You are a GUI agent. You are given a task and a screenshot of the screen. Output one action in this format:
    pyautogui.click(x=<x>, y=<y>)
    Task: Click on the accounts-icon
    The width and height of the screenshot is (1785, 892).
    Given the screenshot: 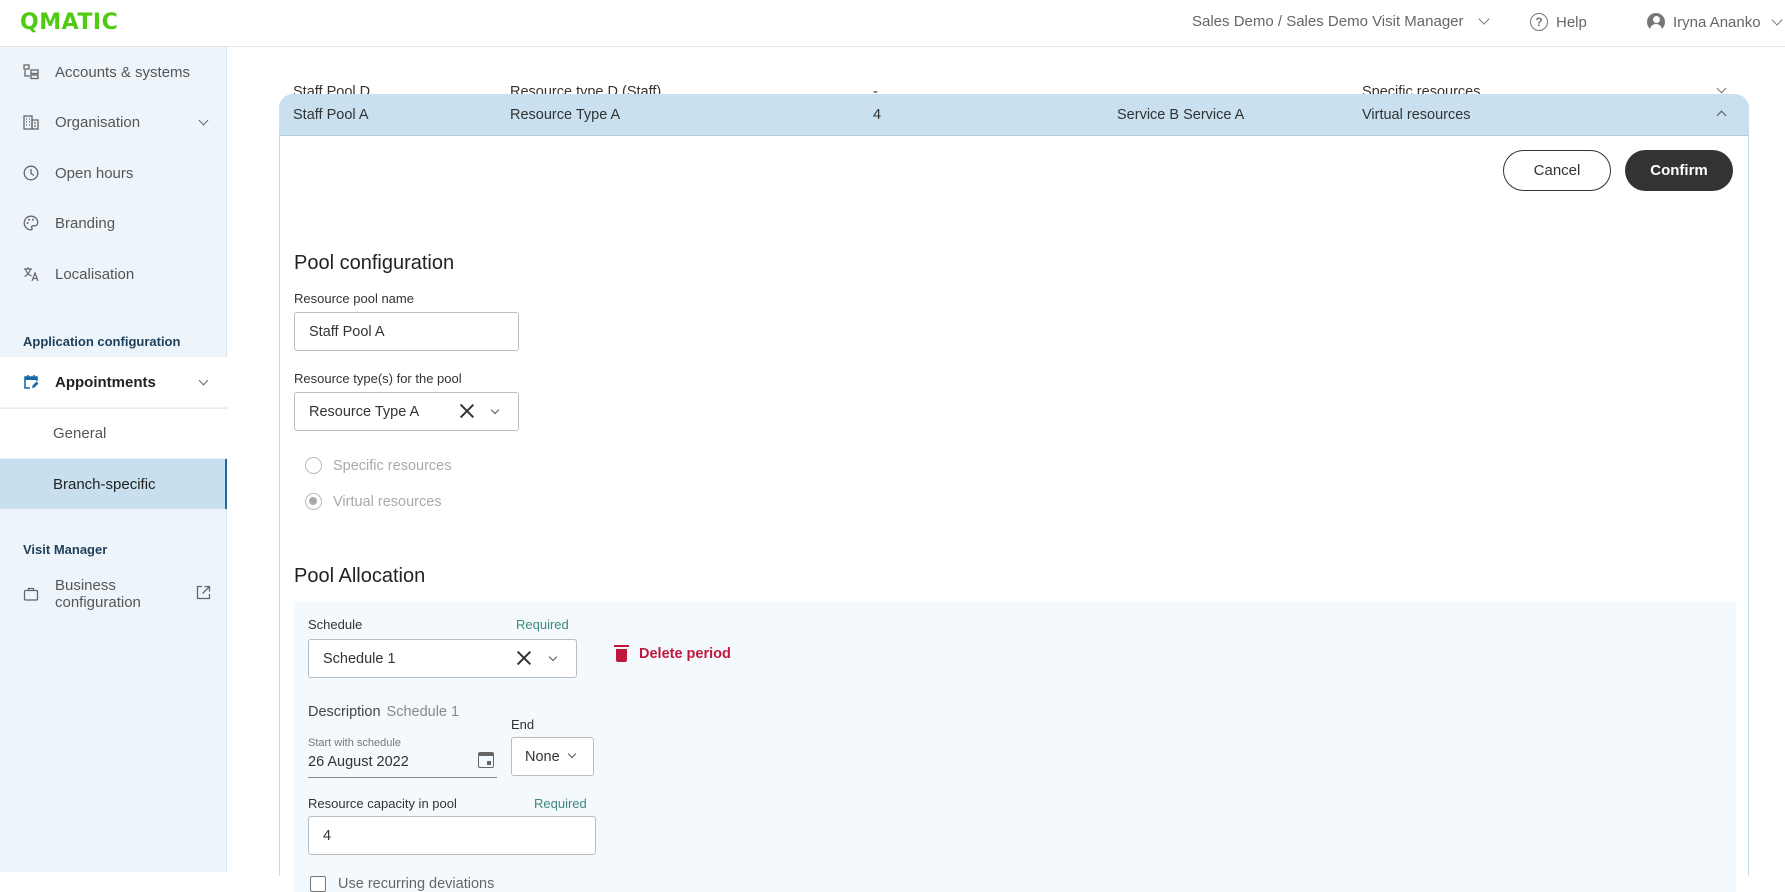 What is the action you would take?
    pyautogui.click(x=31, y=72)
    